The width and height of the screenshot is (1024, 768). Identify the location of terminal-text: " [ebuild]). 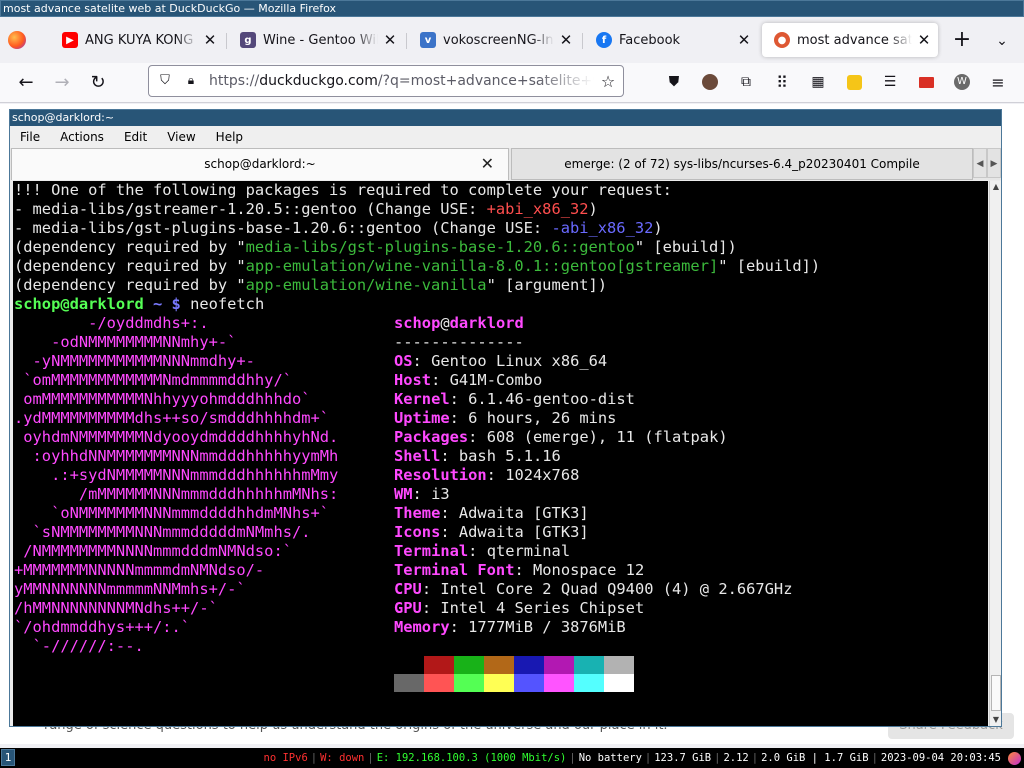
(769, 266).